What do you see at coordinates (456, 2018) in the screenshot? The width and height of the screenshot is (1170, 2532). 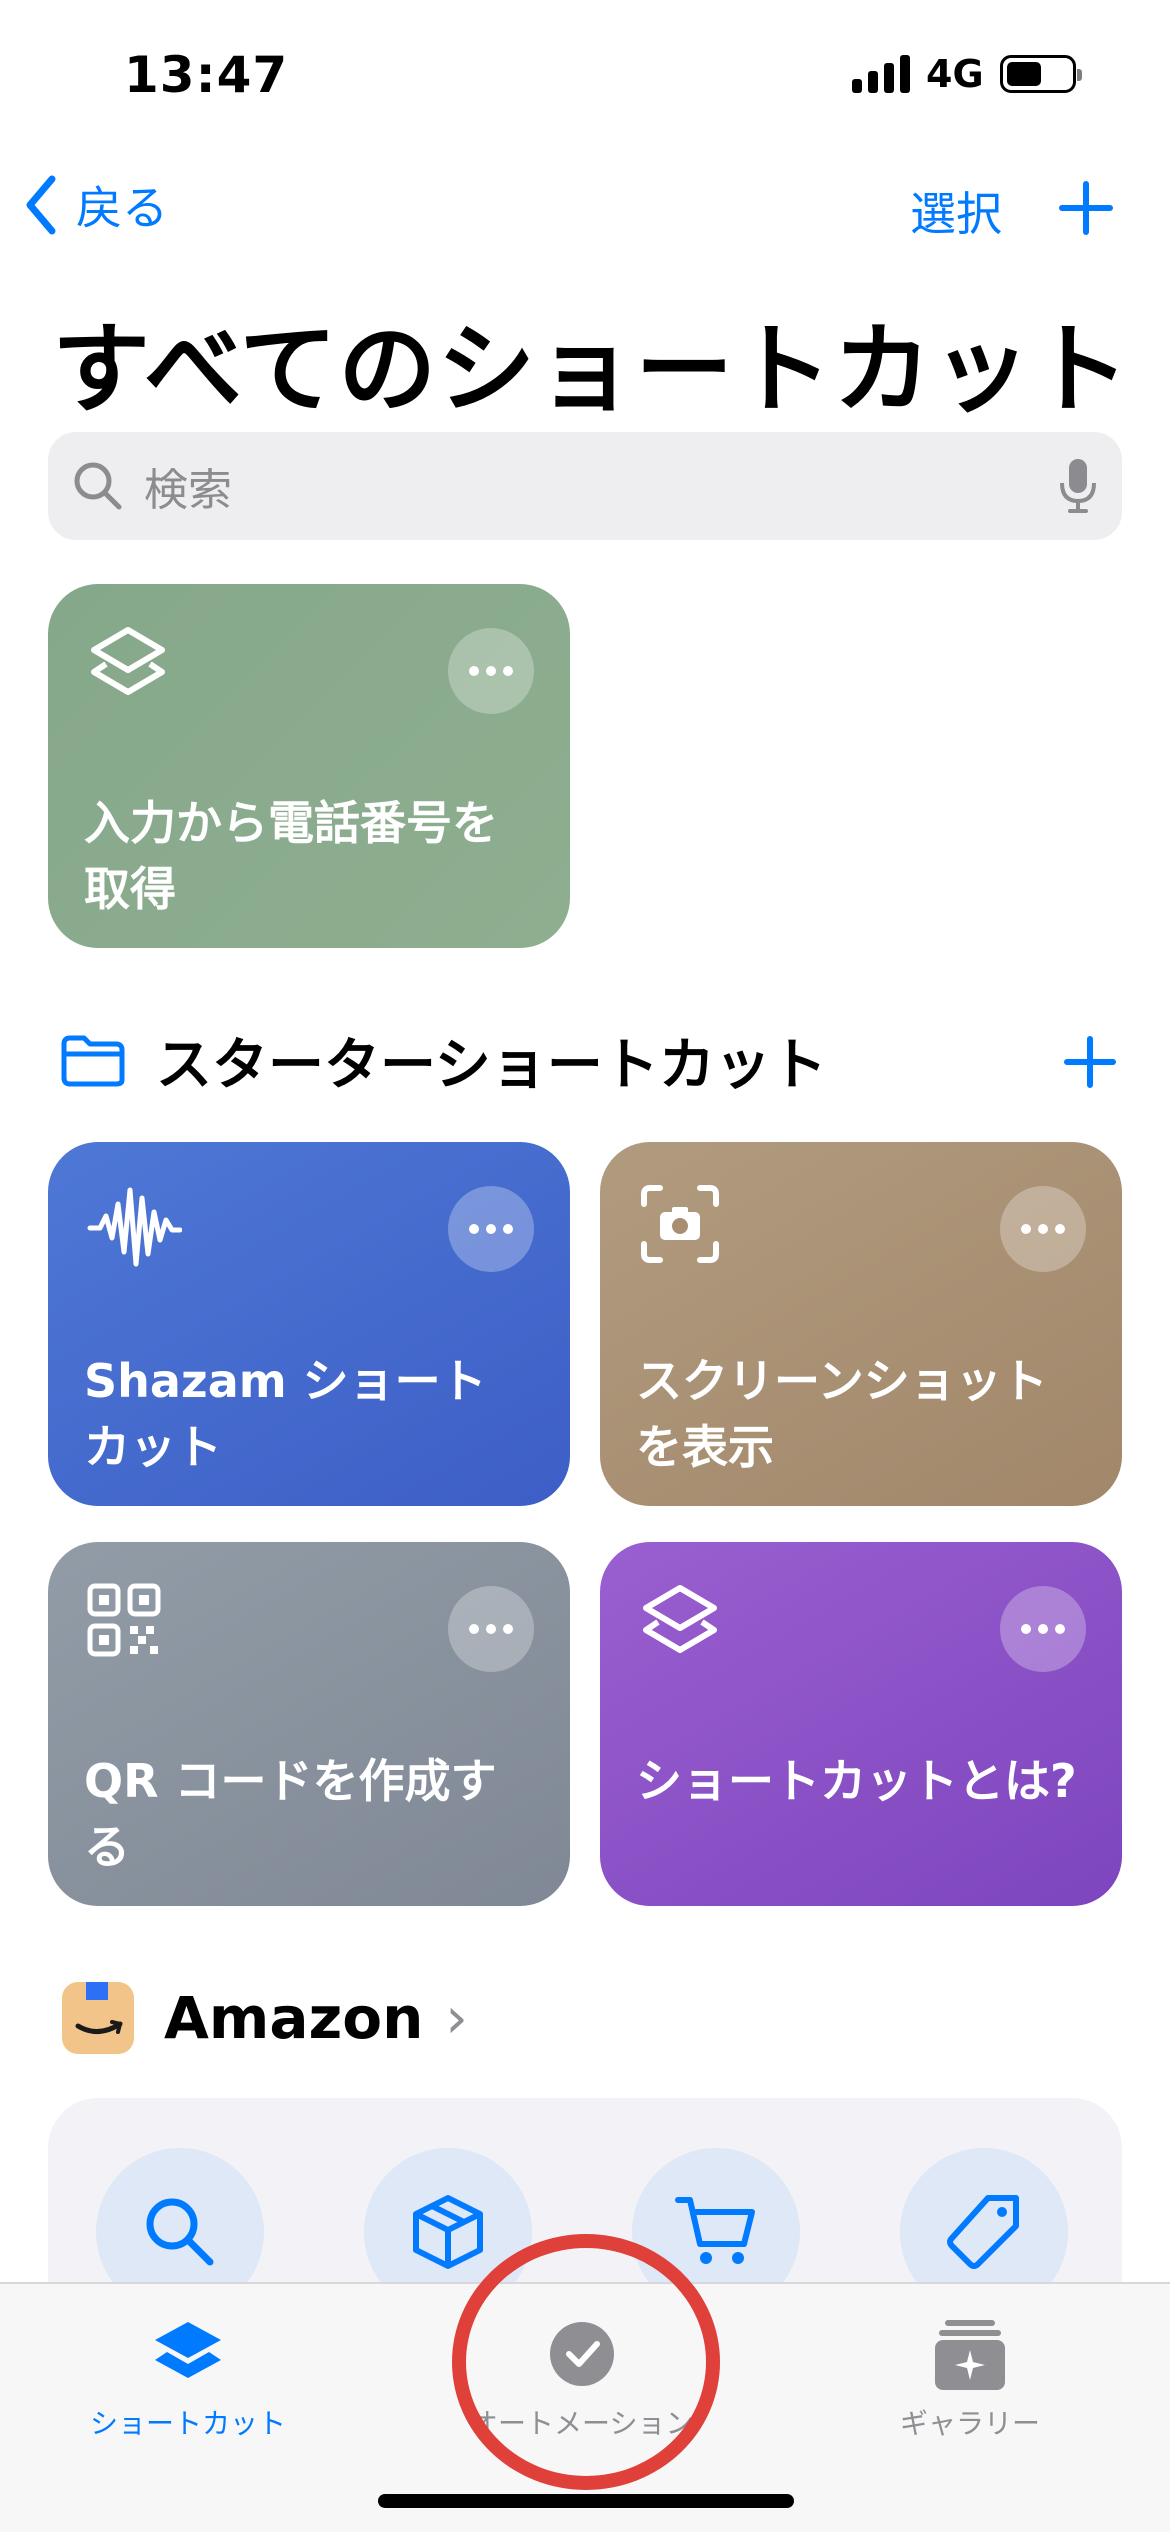 I see `chevron-right-icon: ›` at bounding box center [456, 2018].